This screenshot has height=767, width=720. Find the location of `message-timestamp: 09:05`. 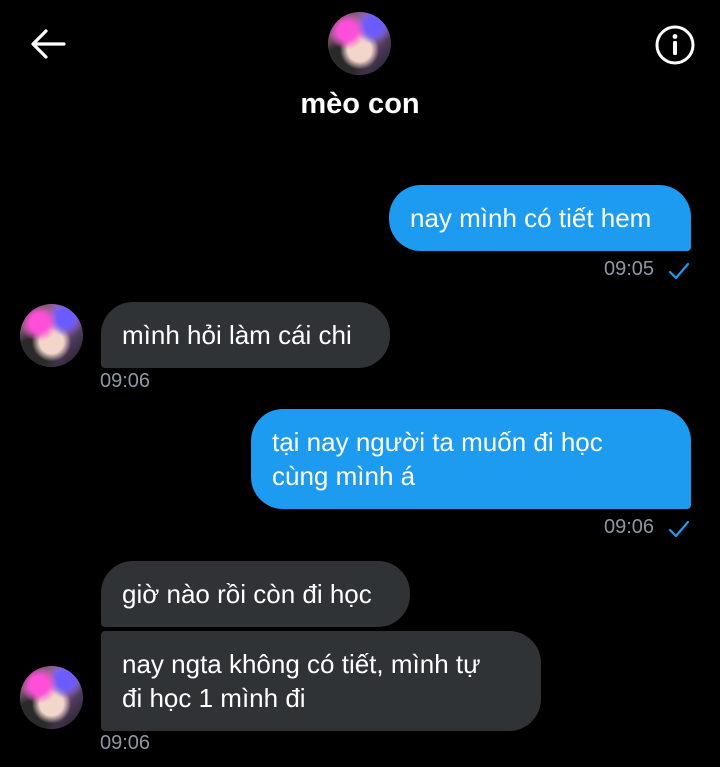

message-timestamp: 09:05 is located at coordinates (629, 269).